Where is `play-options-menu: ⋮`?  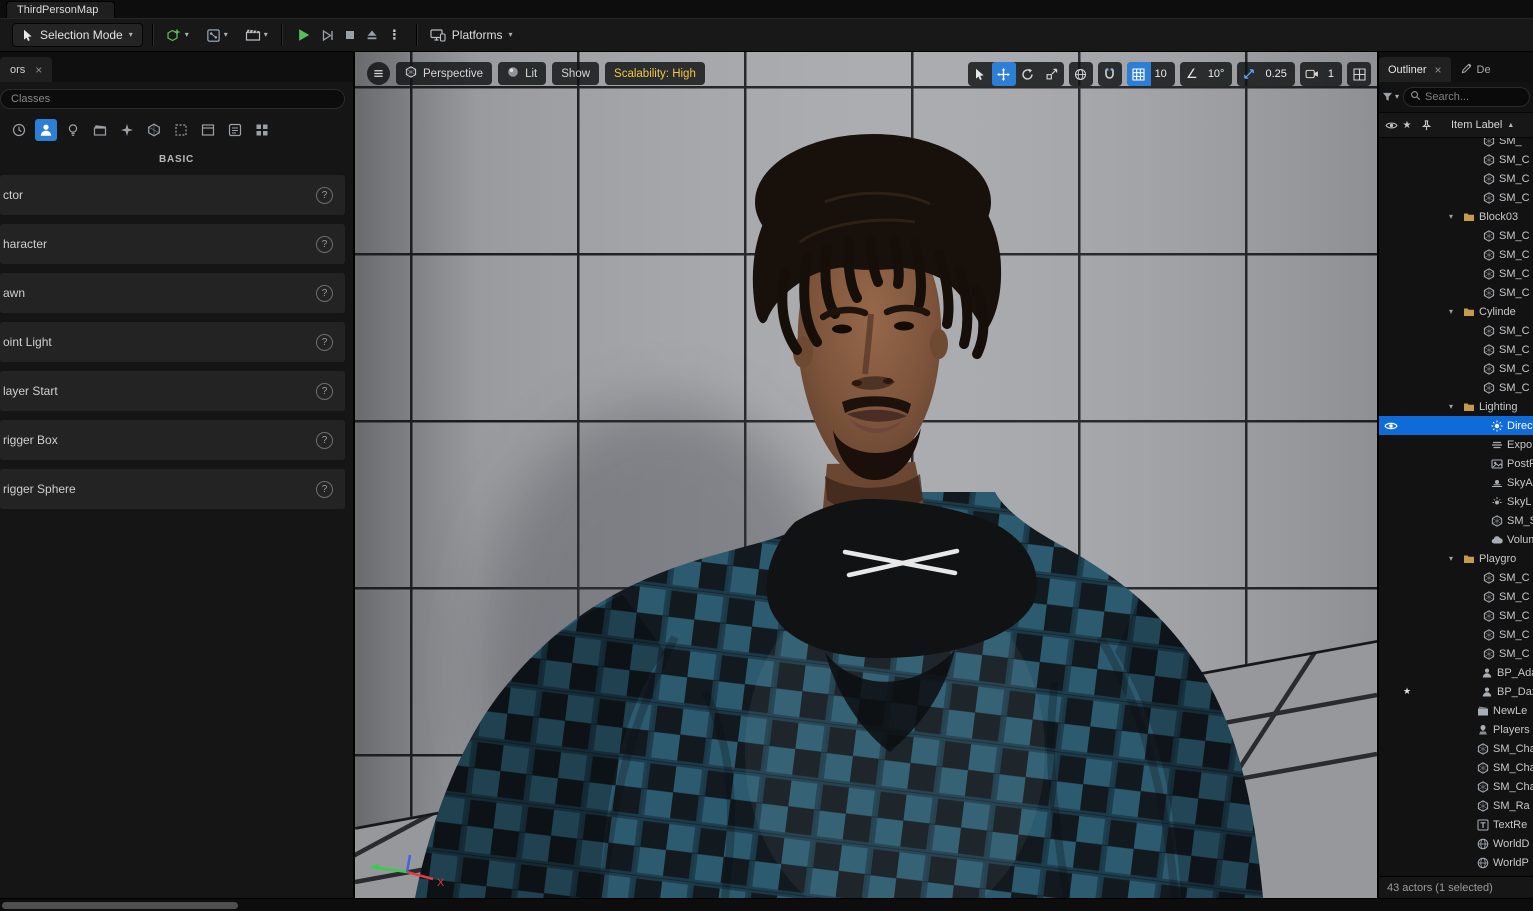
play-options-menu: ⋮ is located at coordinates (394, 35).